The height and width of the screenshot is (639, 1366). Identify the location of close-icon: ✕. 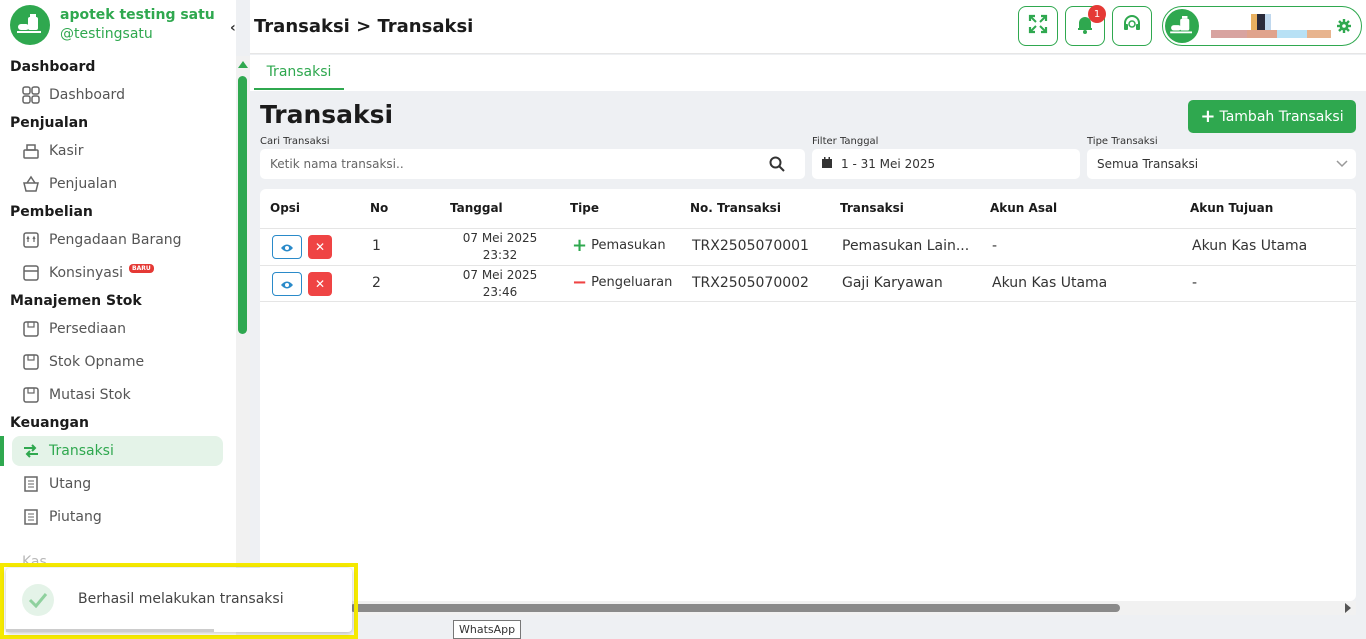
(320, 284).